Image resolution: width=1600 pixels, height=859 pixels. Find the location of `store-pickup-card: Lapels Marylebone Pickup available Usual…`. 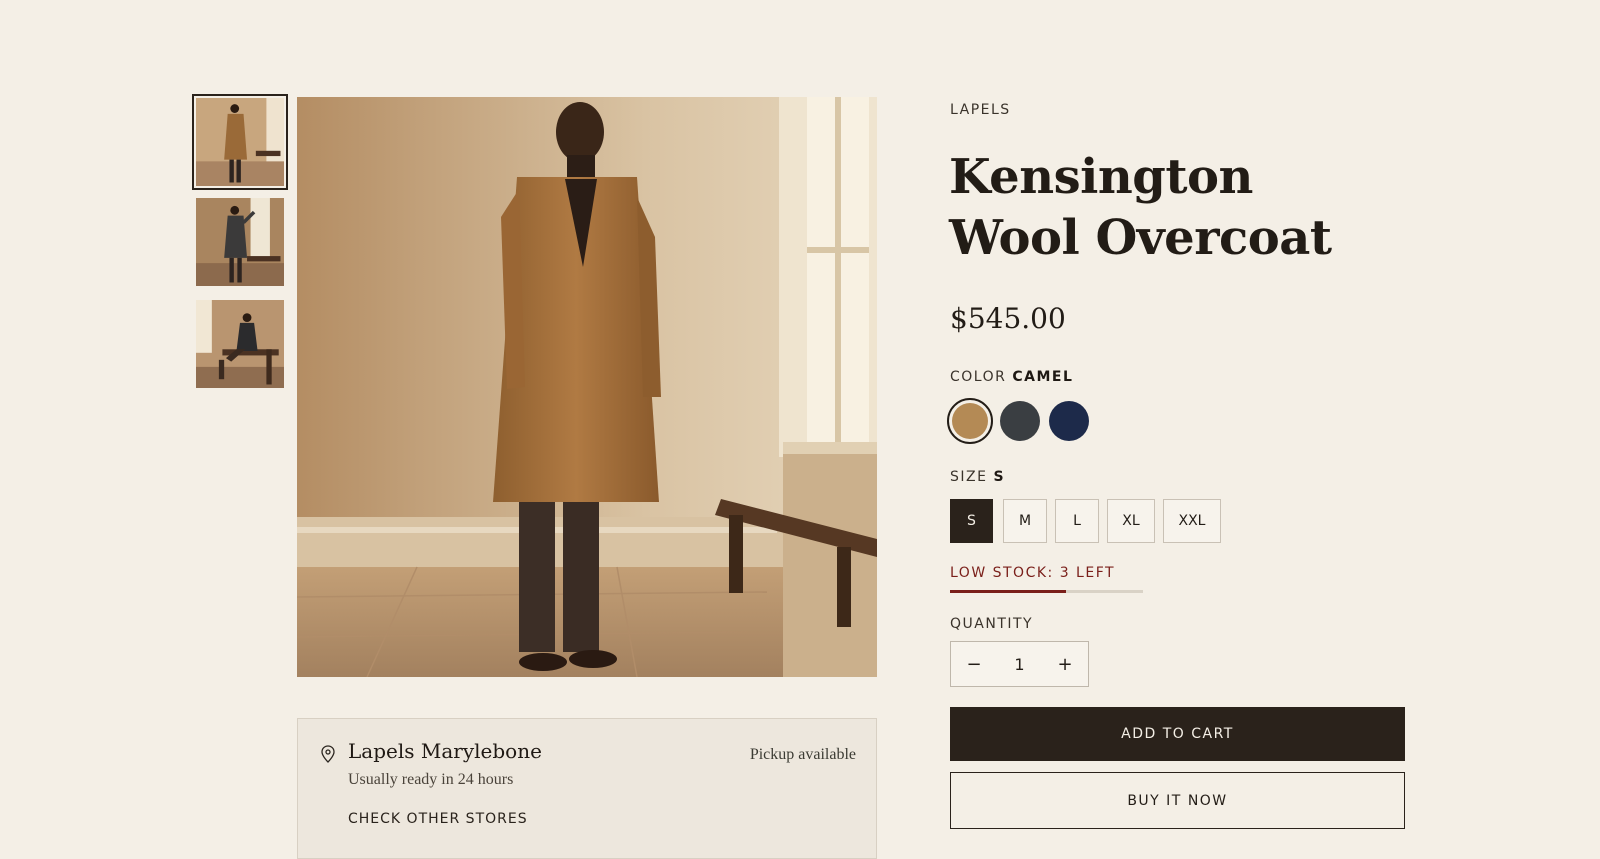

store-pickup-card: Lapels Marylebone Pickup available Usual… is located at coordinates (587, 788).